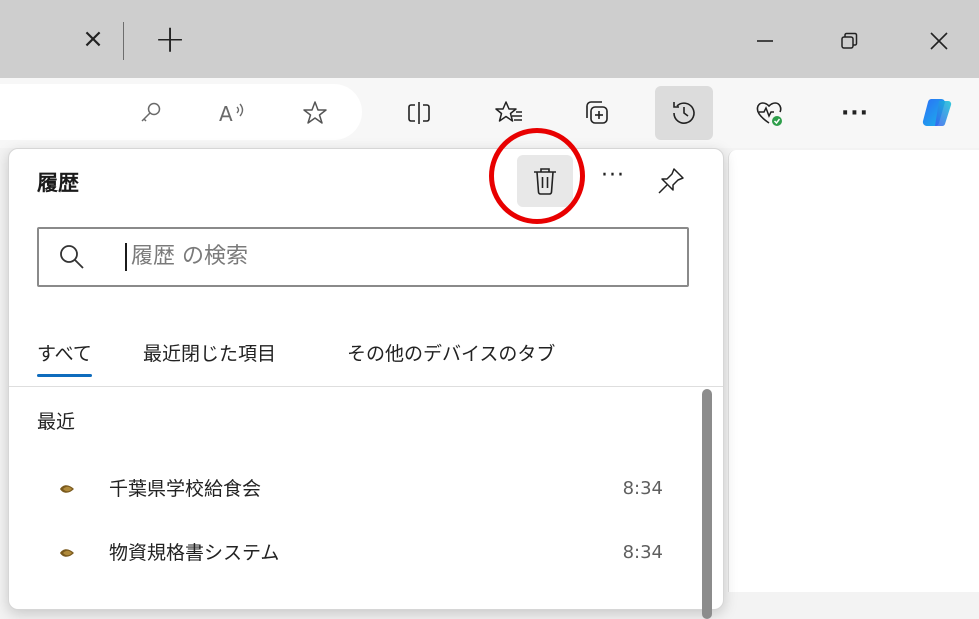 This screenshot has height=619, width=979. What do you see at coordinates (508, 111) in the screenshot?
I see `favorites-icon` at bounding box center [508, 111].